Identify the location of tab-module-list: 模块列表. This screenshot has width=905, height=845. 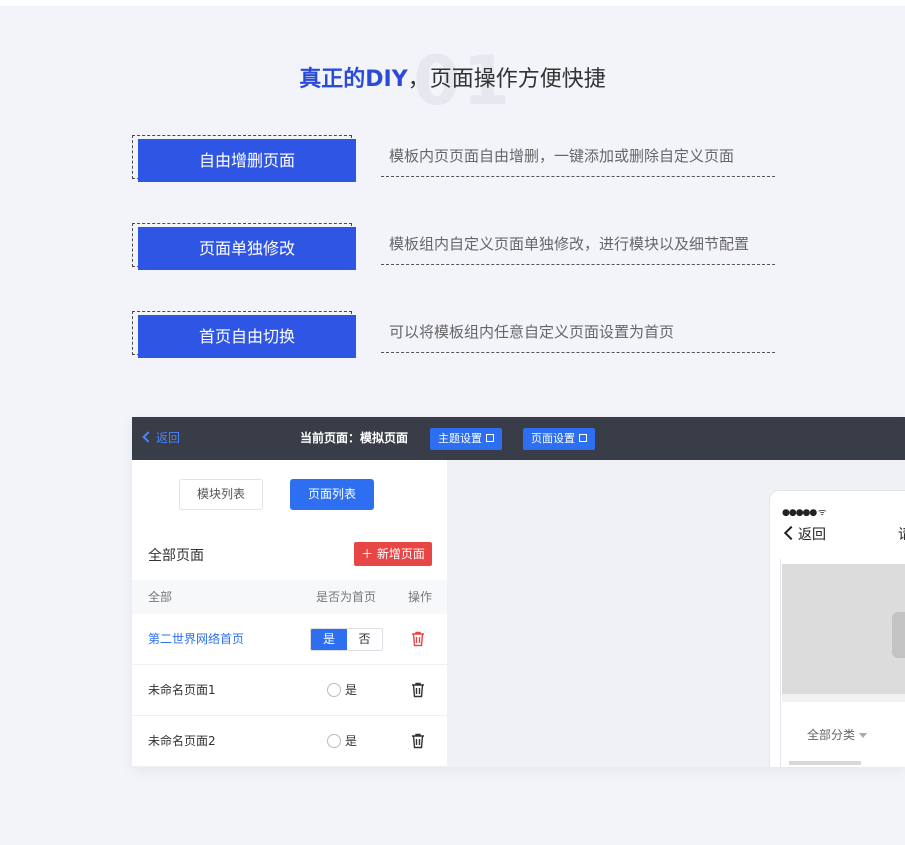
(221, 494).